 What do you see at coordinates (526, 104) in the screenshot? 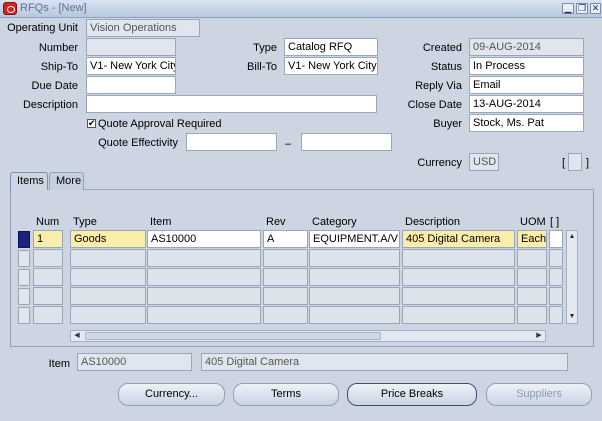
I see `close-date-field: 13-AUG-2014` at bounding box center [526, 104].